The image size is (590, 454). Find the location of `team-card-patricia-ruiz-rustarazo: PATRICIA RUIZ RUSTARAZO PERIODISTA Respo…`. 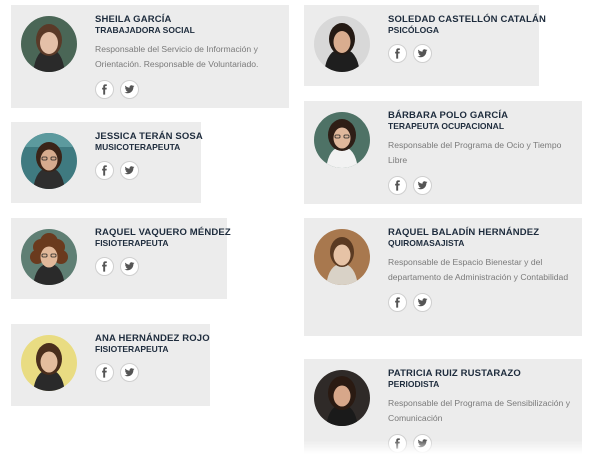

team-card-patricia-ruiz-rustarazo: PATRICIA RUIZ RUSTARAZO PERIODISTA Respo… is located at coordinates (443, 406).